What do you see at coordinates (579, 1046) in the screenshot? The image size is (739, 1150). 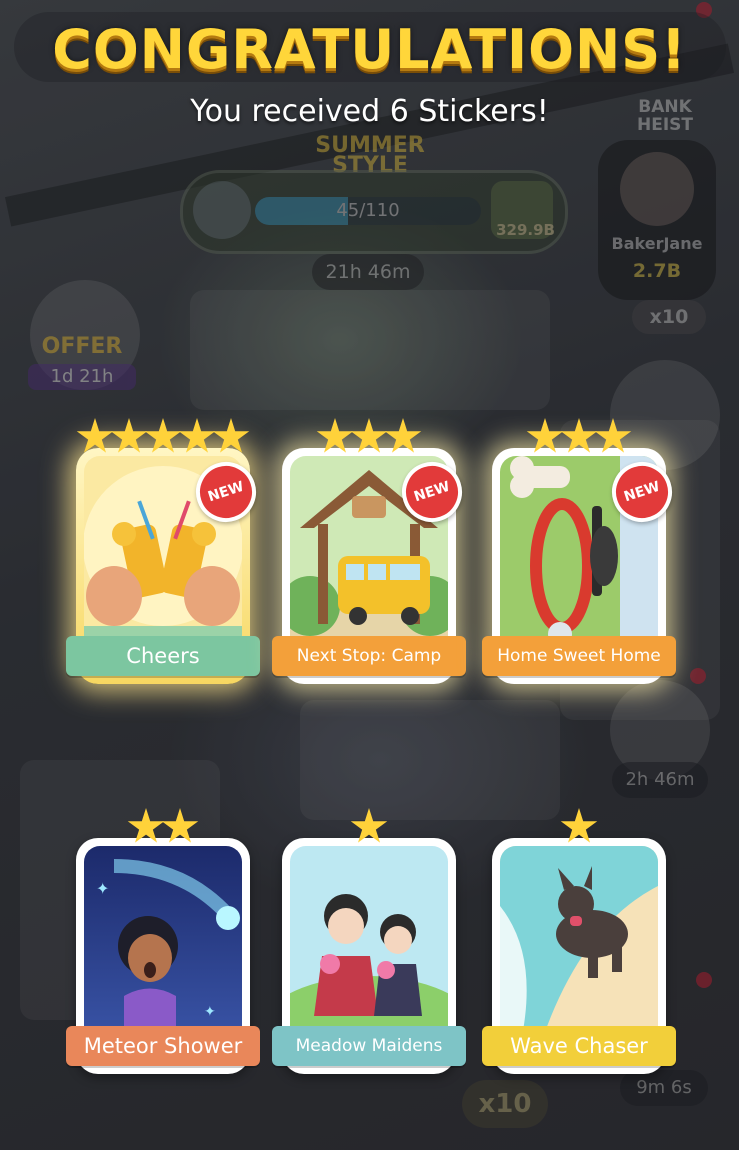 I see `sticker-name: Wave Chaser` at bounding box center [579, 1046].